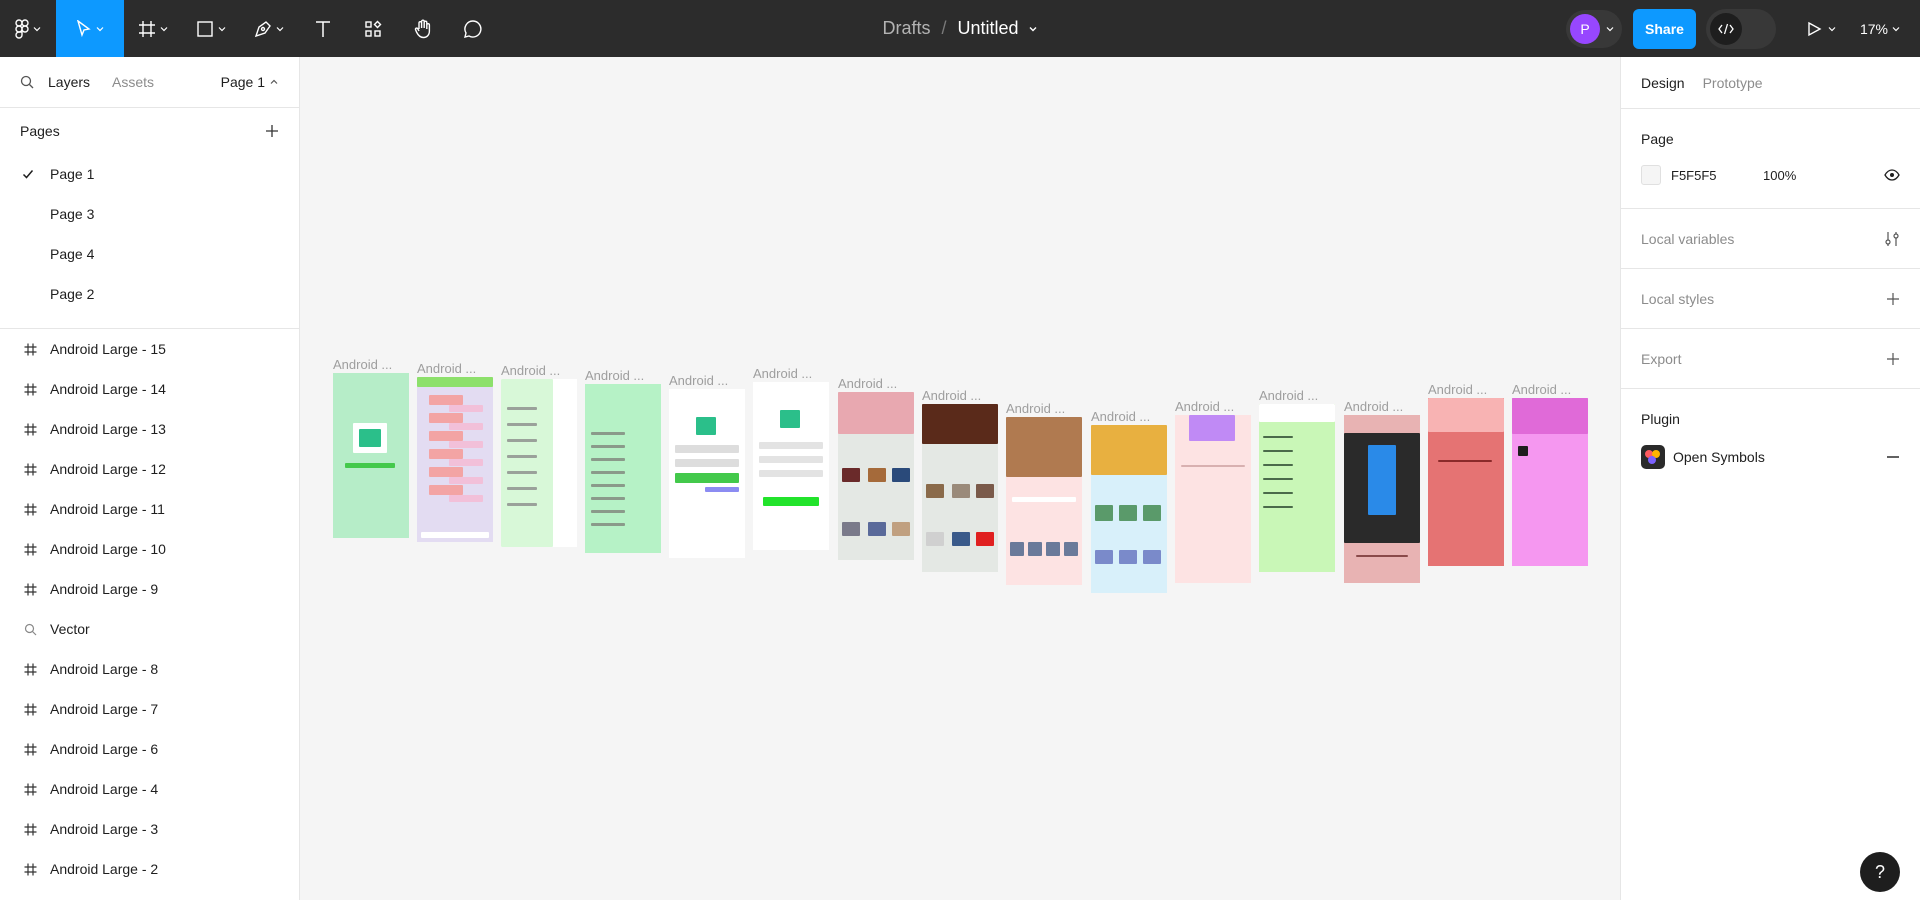 The image size is (1920, 900). I want to click on toolbar-right: P Share 17%, so click(1743, 28).